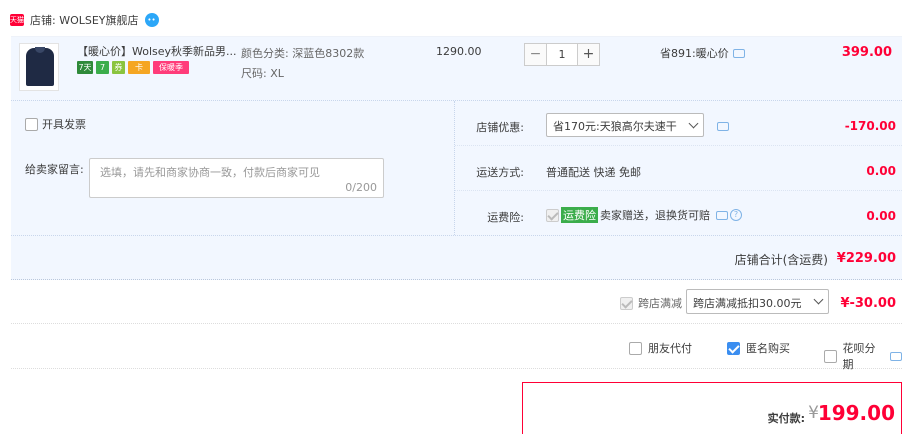  I want to click on cross-store-checkbox, so click(626, 303).